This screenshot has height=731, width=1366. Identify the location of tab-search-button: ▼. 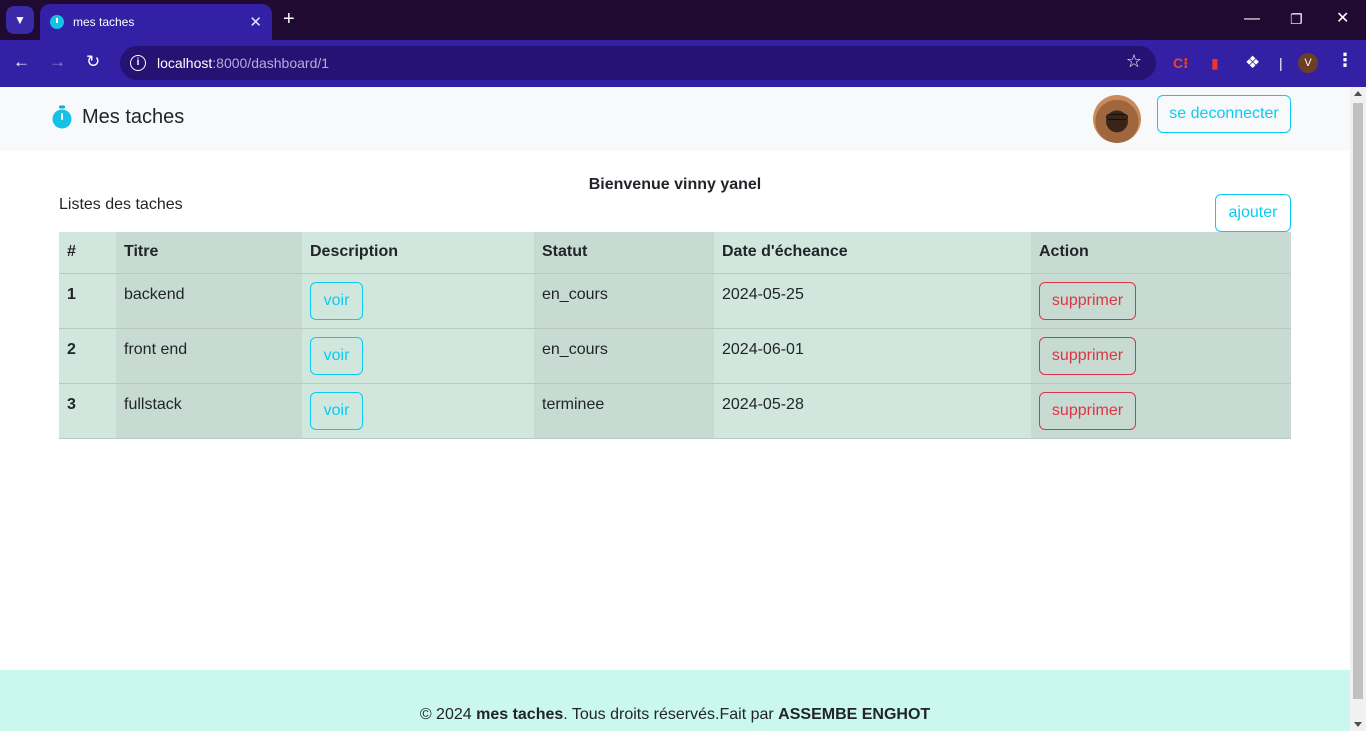
(20, 20).